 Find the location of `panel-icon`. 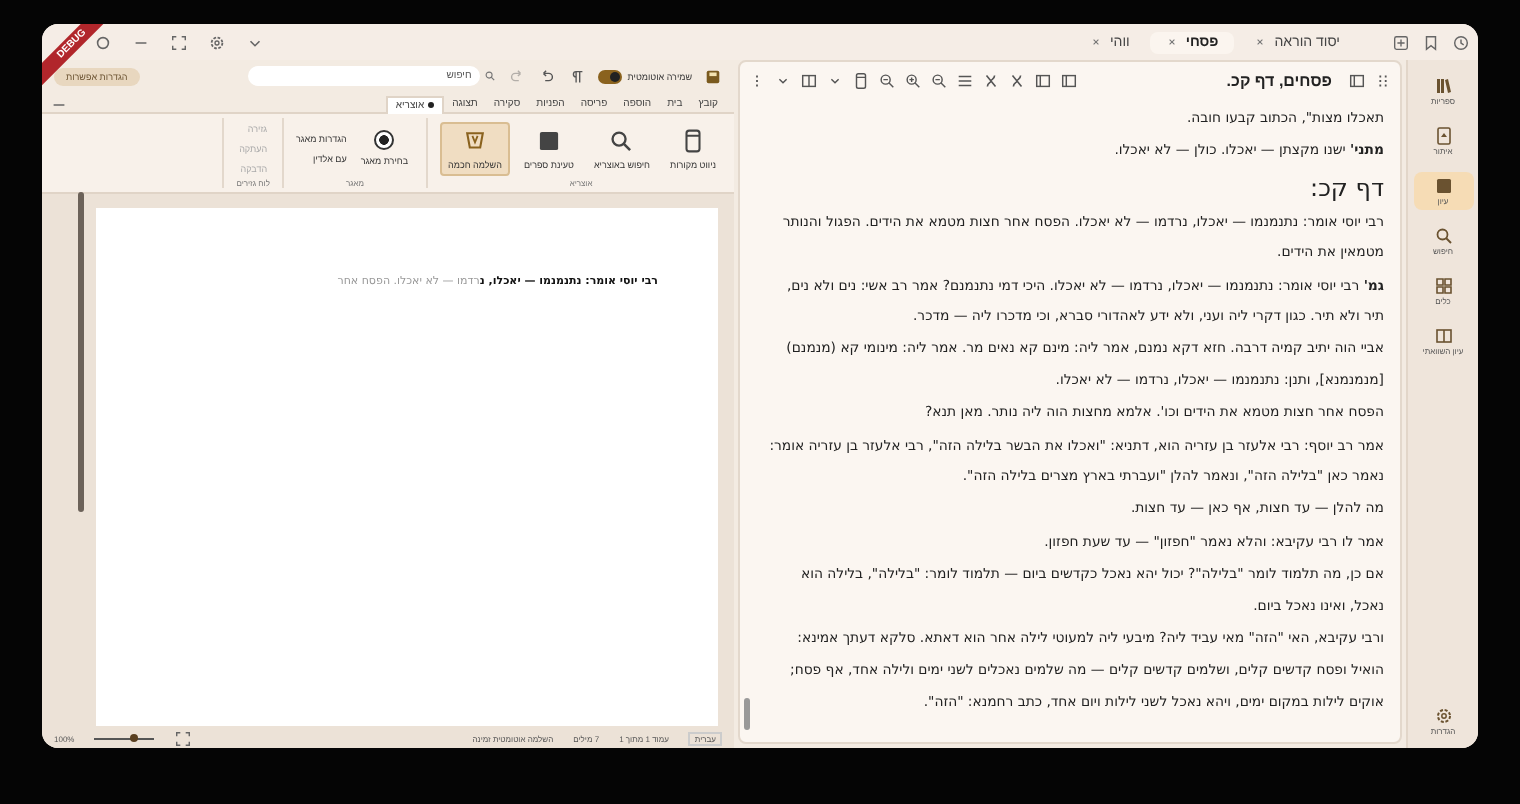

panel-icon is located at coordinates (1069, 81).